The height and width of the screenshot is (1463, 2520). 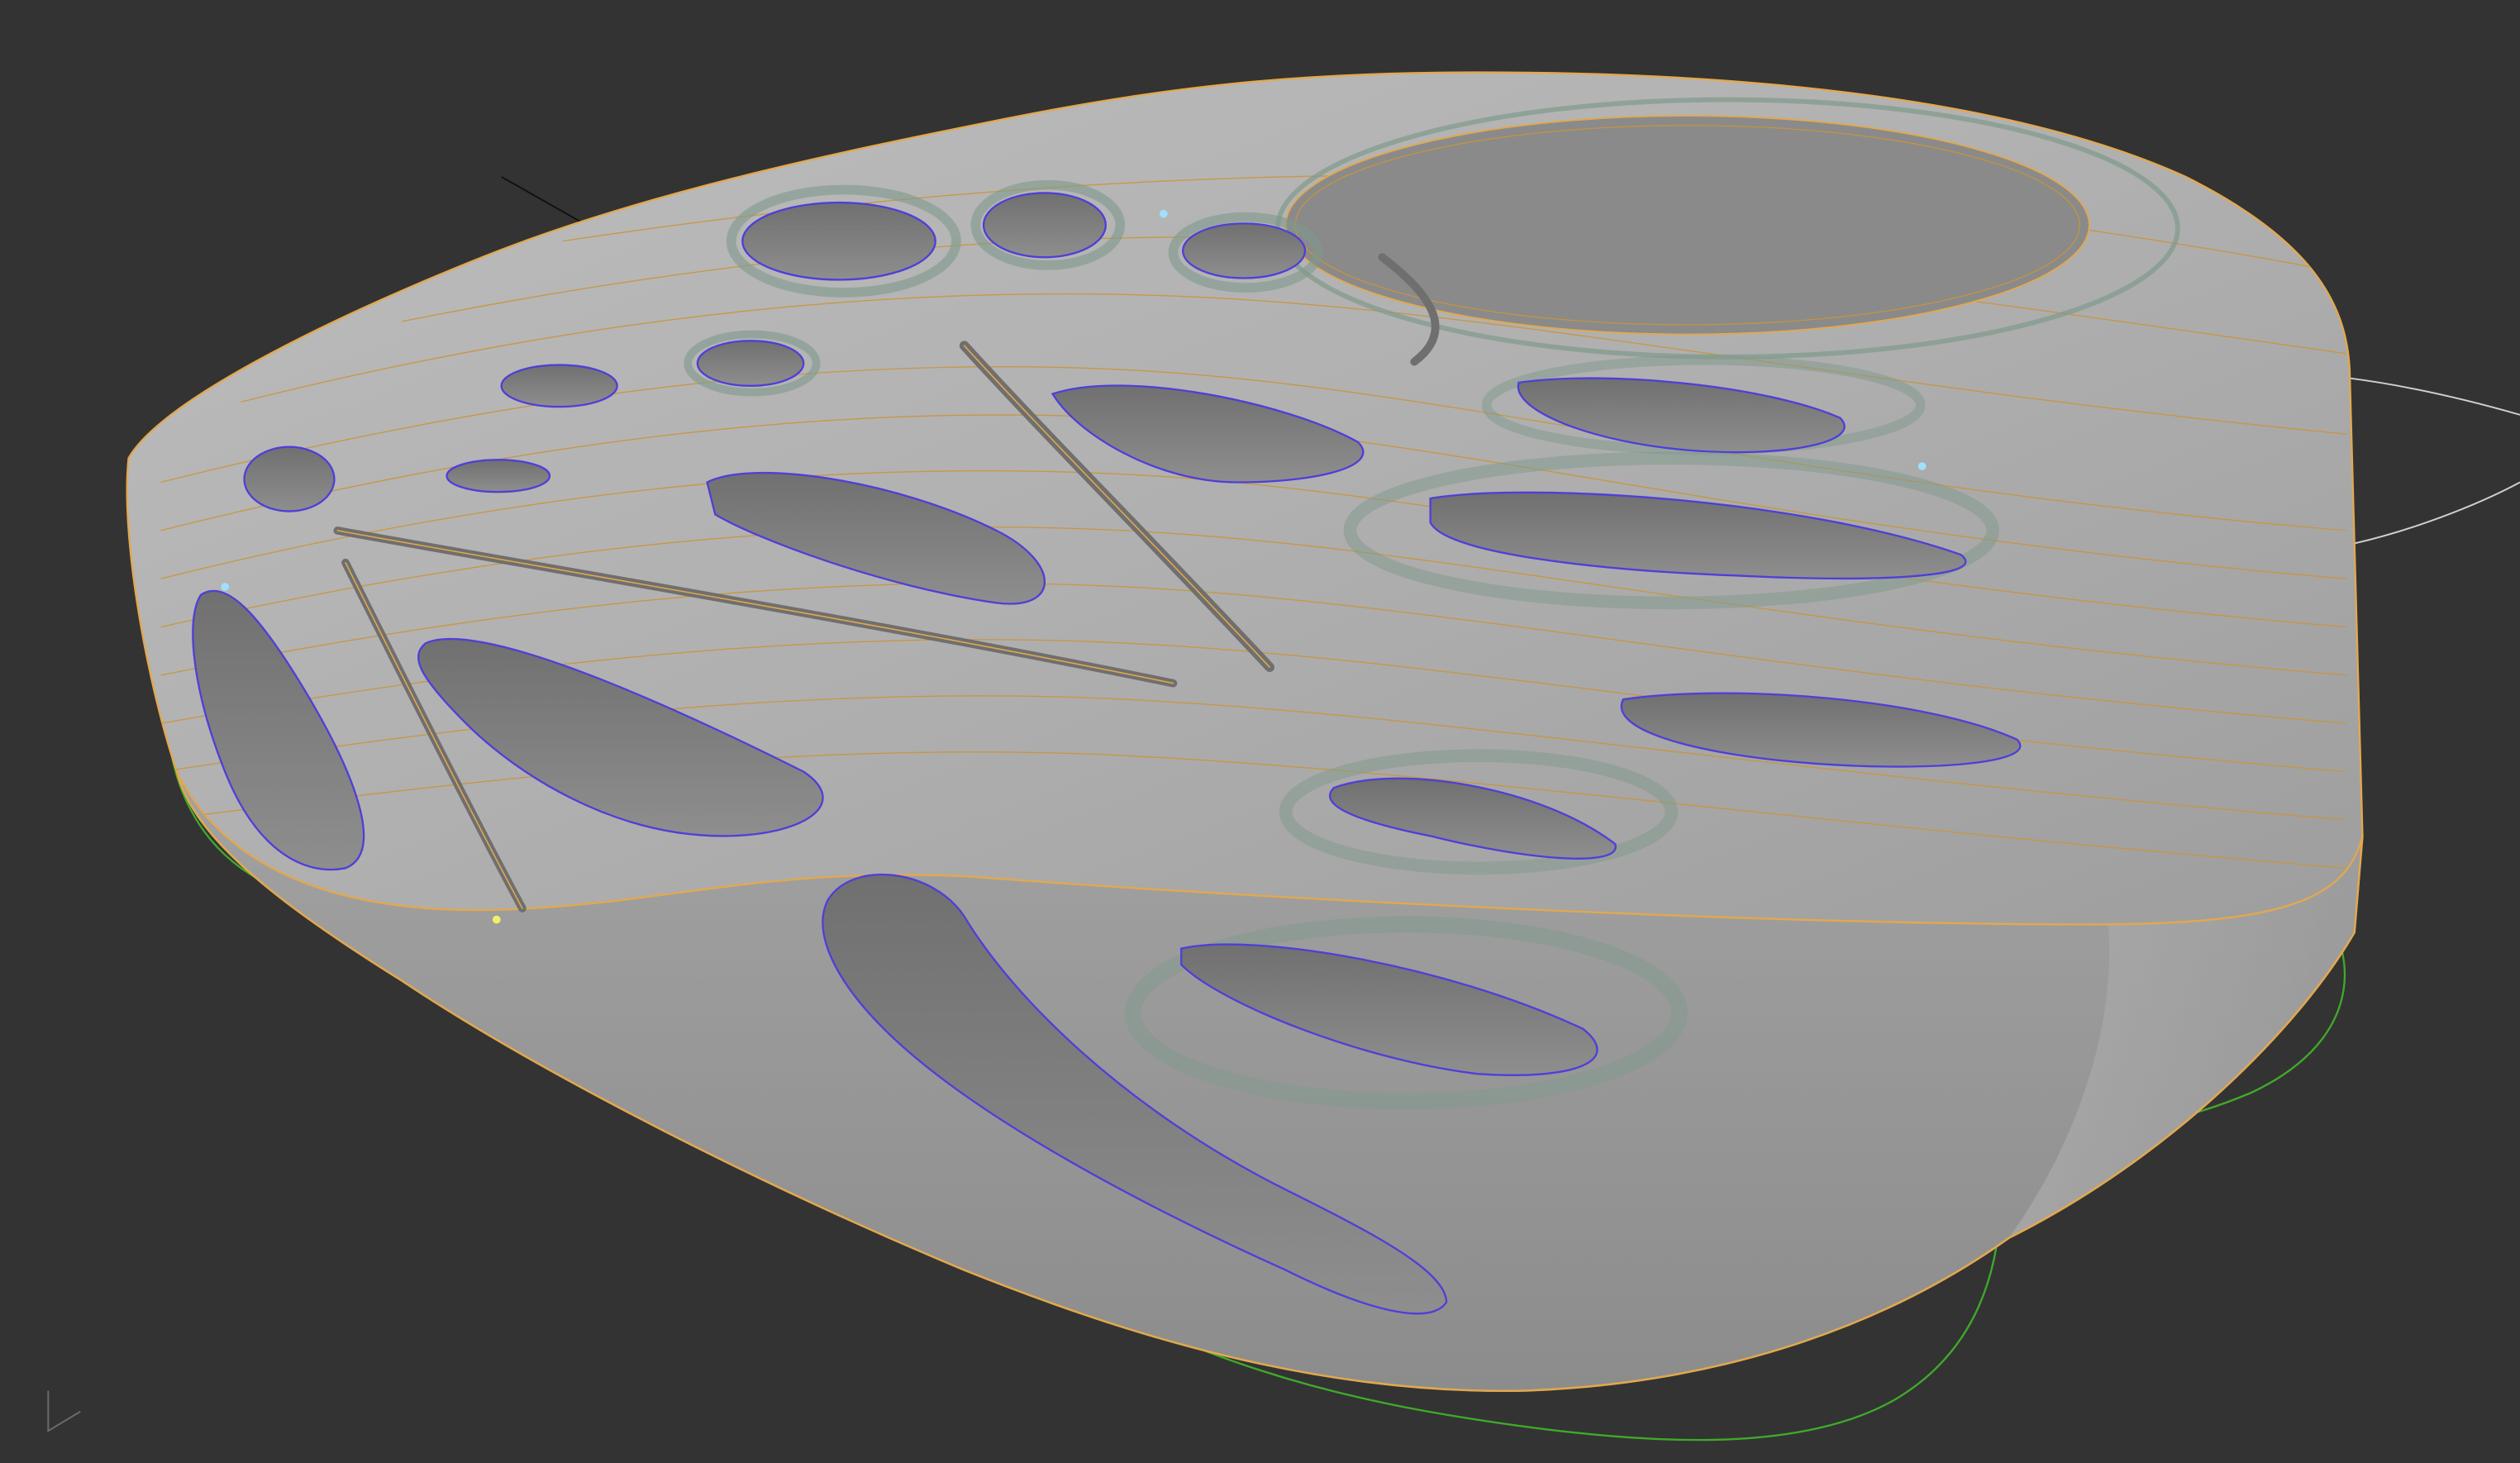 What do you see at coordinates (1727, 229) in the screenshot?
I see `large-shallow-pocket` at bounding box center [1727, 229].